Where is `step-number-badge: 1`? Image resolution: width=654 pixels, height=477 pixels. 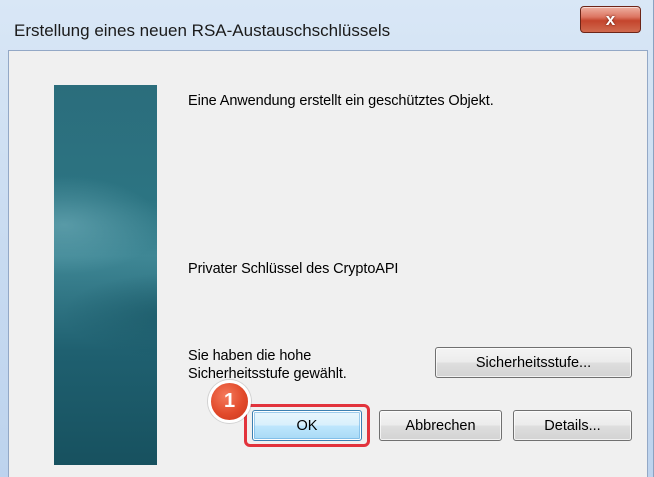
step-number-badge: 1 is located at coordinates (229, 401).